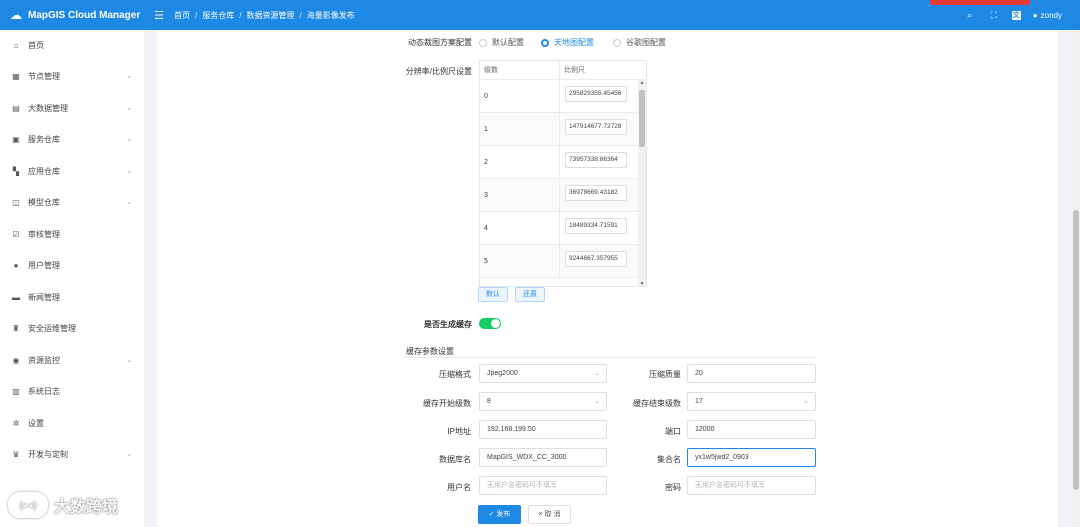 Image resolution: width=1080 pixels, height=527 pixels. Describe the element at coordinates (44, 265) in the screenshot. I see `sidebar-item-label: 用户管理` at that location.